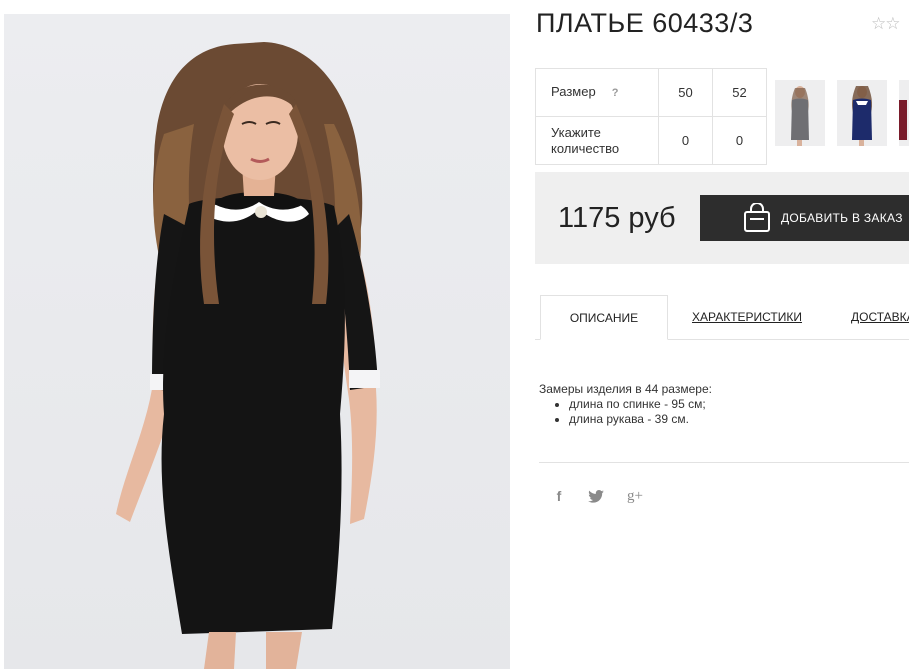  I want to click on google-plus-glyph: g+, so click(635, 495).